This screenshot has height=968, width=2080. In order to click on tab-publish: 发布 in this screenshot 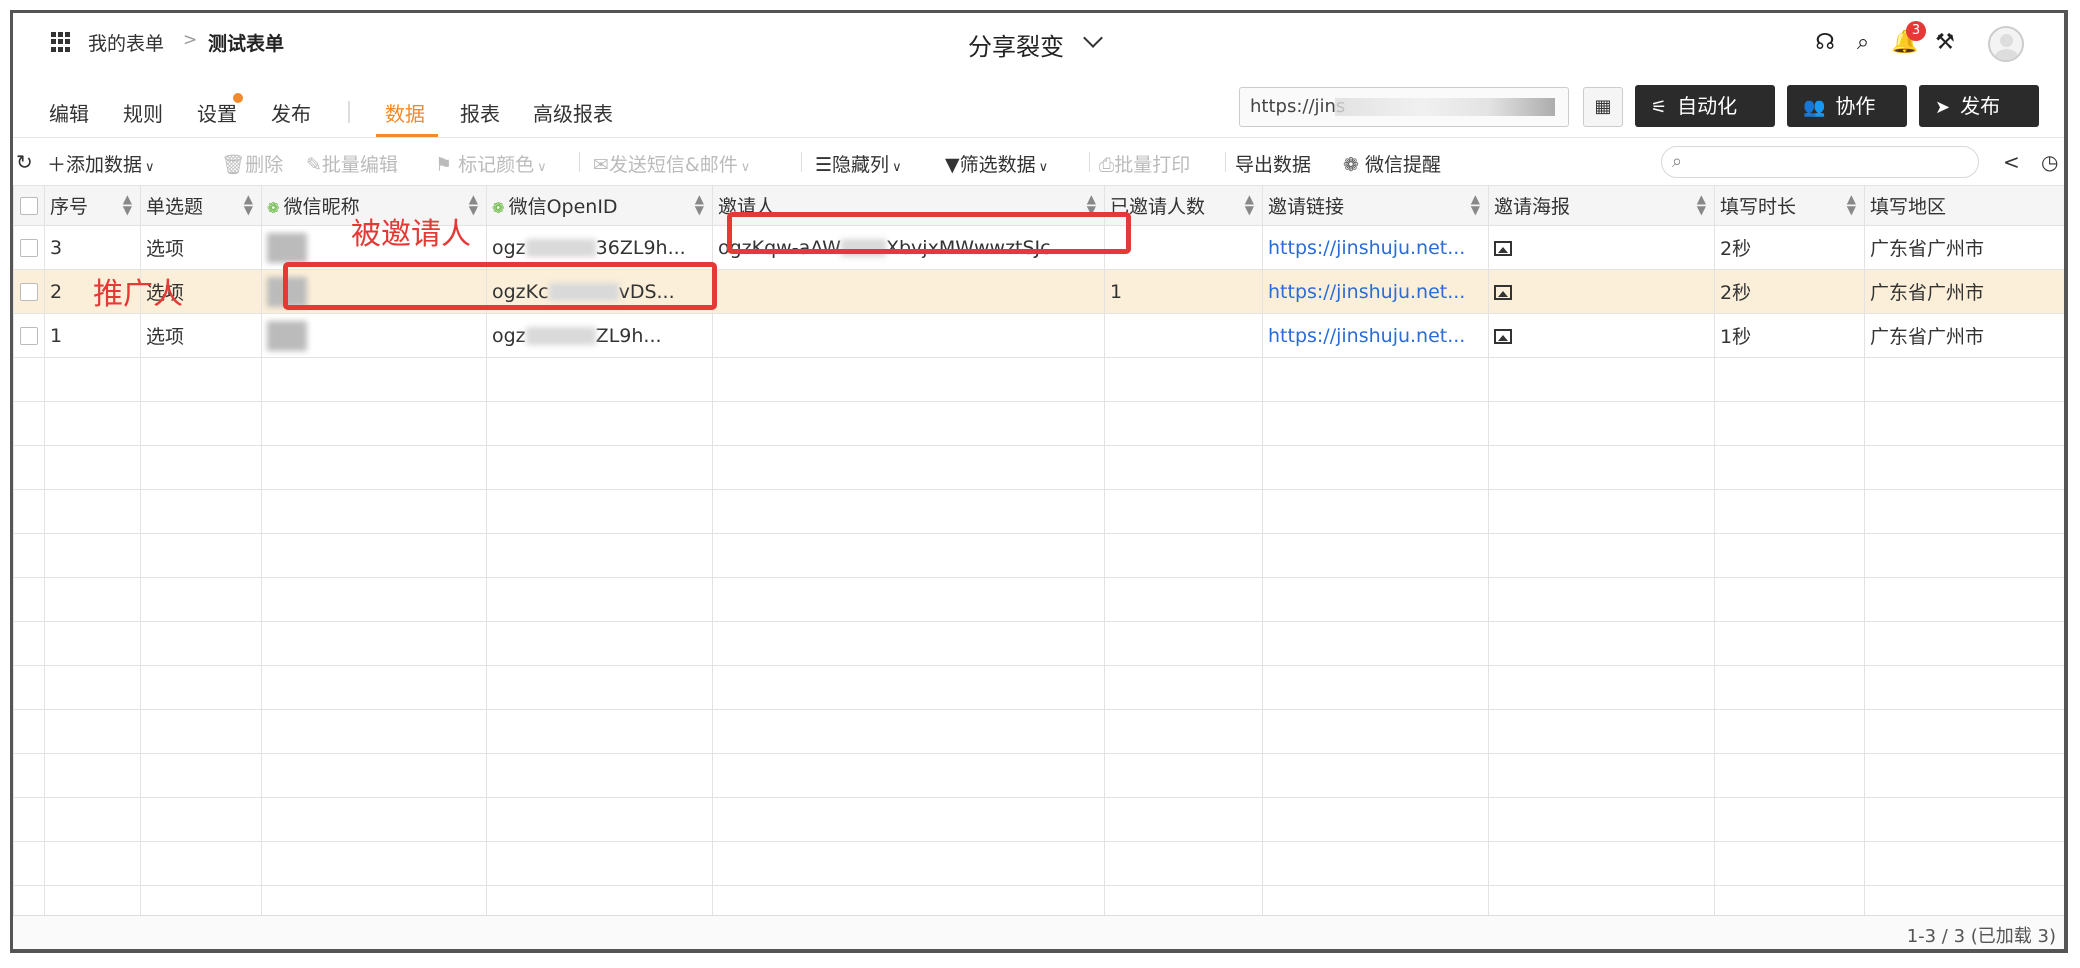, I will do `click(291, 112)`.